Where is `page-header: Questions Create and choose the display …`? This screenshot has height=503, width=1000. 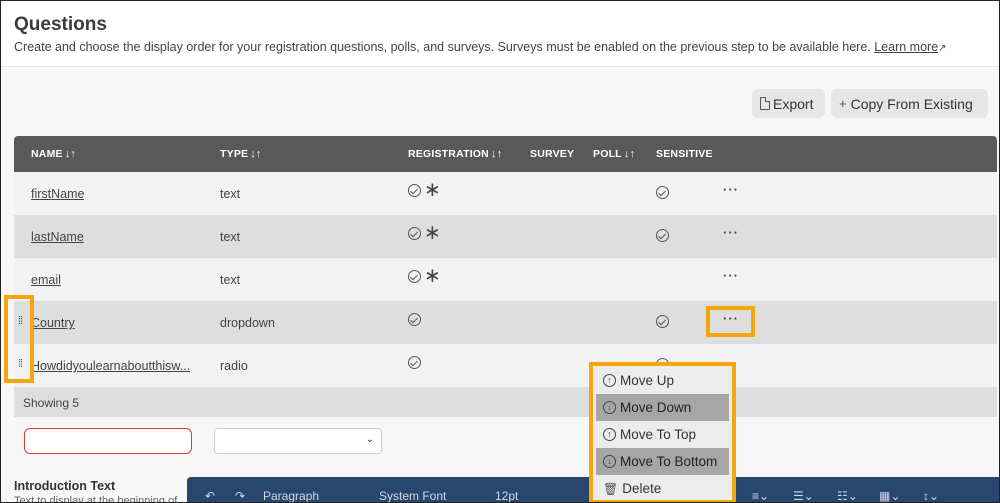
page-header: Questions Create and choose the display … is located at coordinates (500, 34).